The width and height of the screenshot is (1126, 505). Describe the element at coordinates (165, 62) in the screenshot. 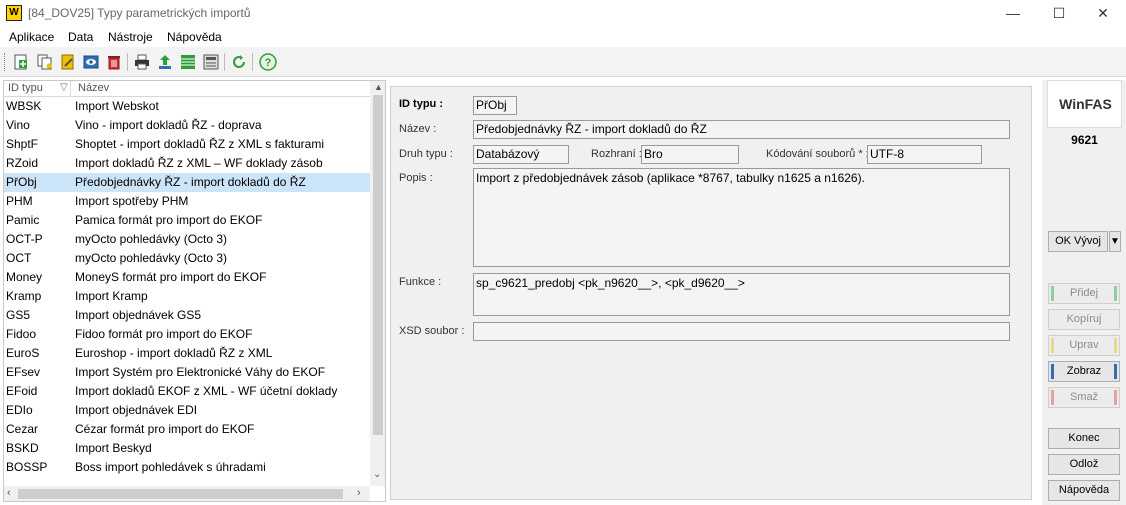

I see `export-icon` at that location.